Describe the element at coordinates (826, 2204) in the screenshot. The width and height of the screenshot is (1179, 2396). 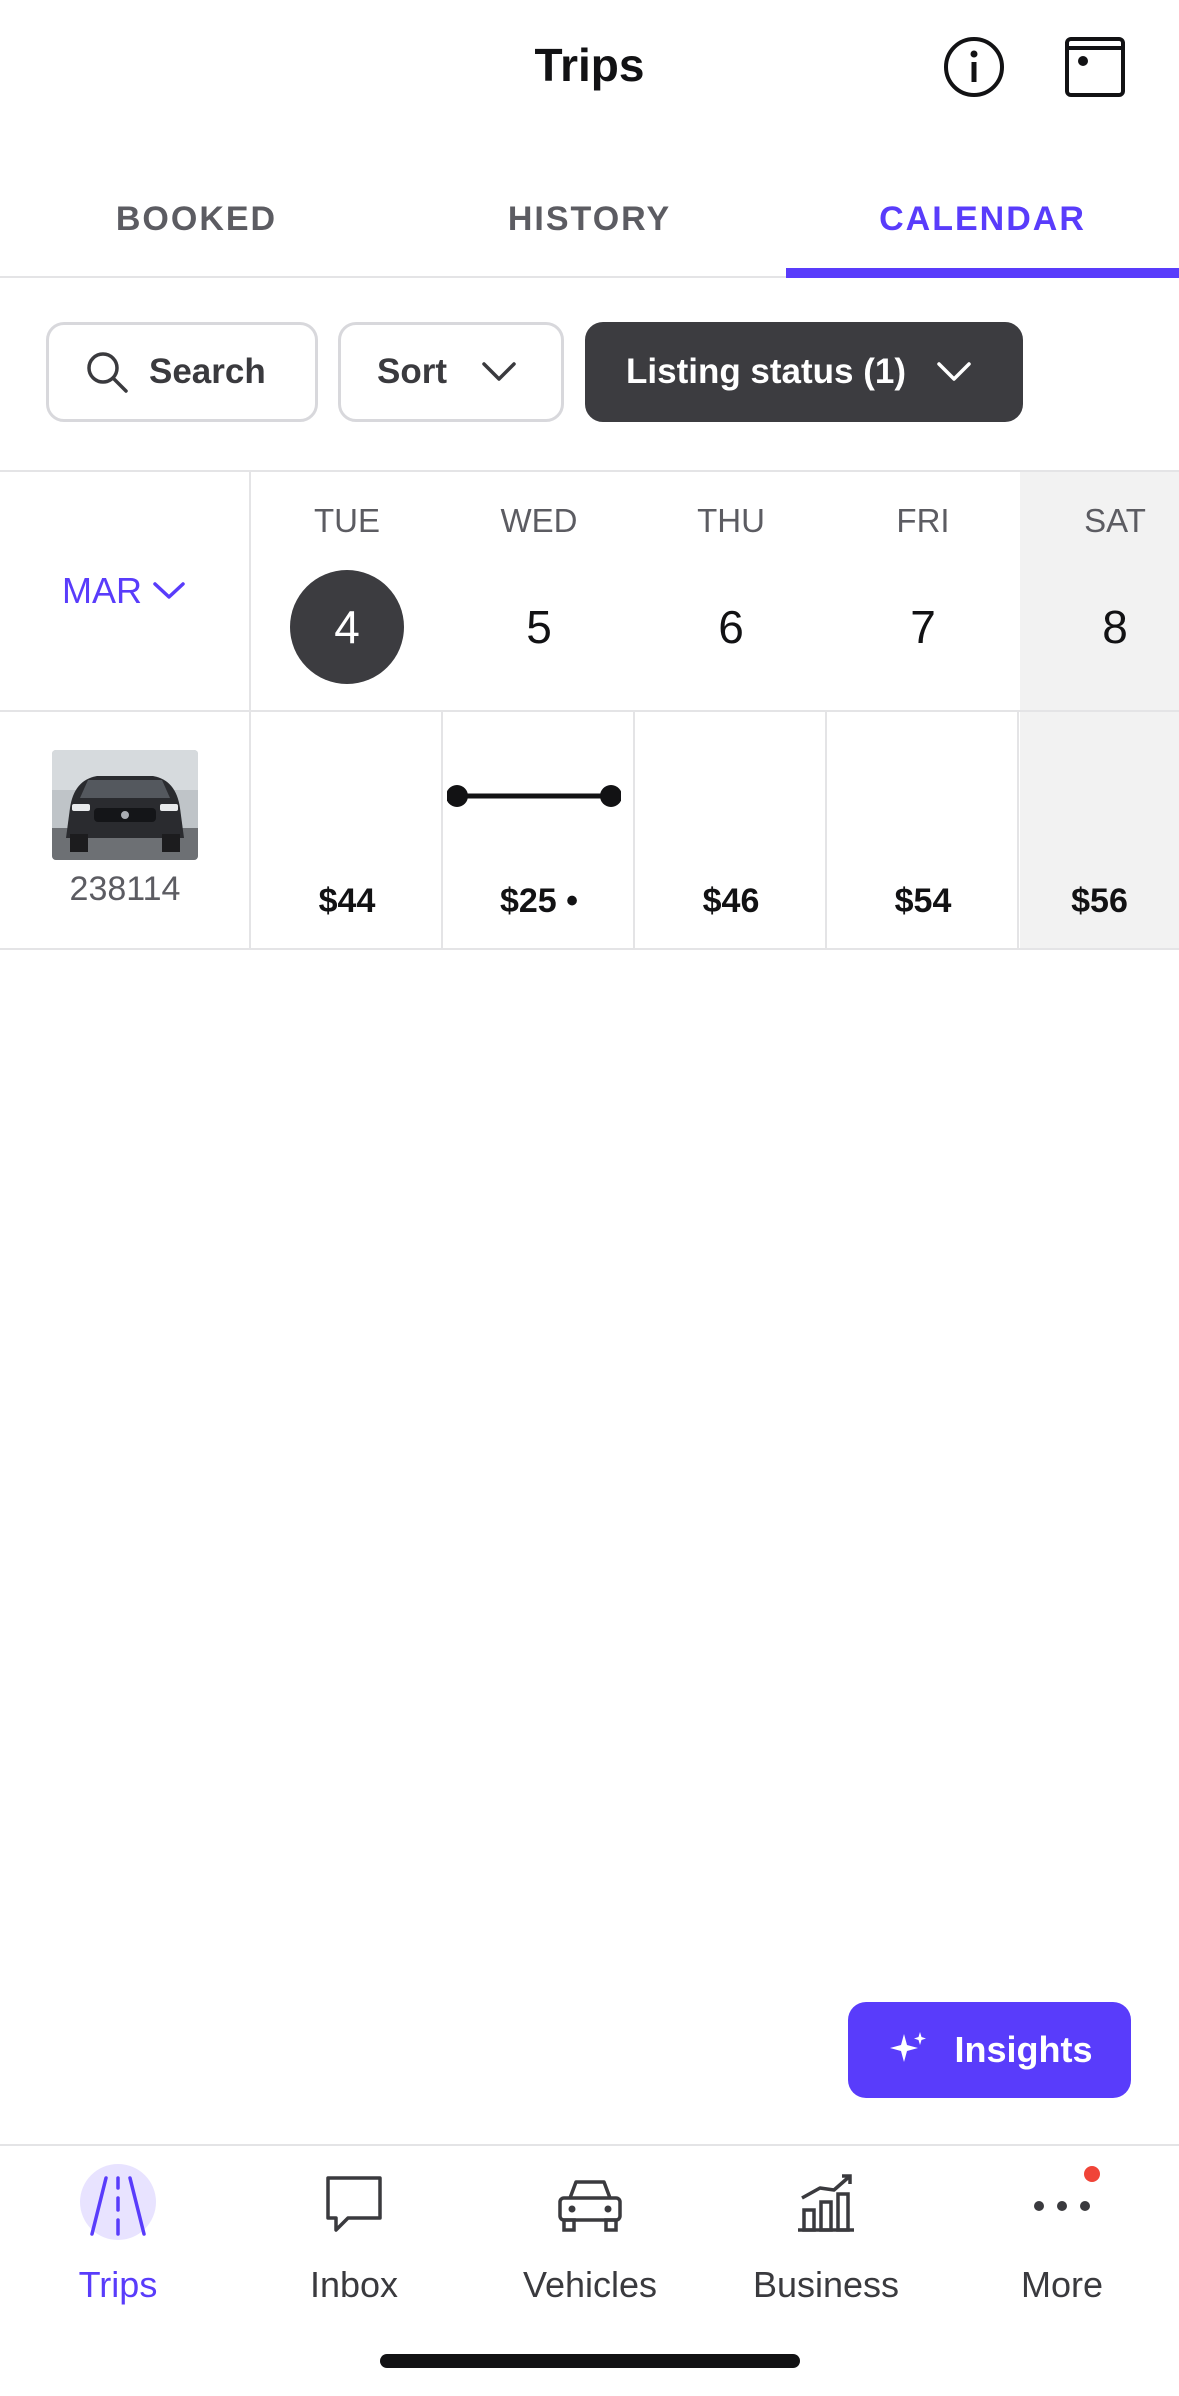
I see `bar-chart-icon` at that location.